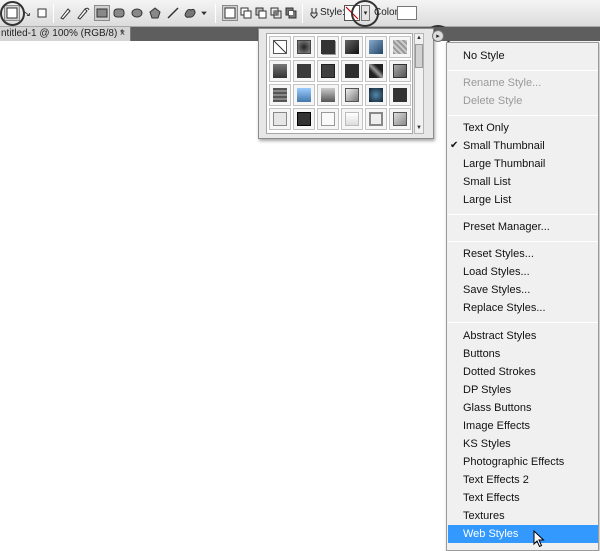 This screenshot has width=600, height=551. Describe the element at coordinates (12, 13) in the screenshot. I see `tool-preset-picker-icon` at that location.